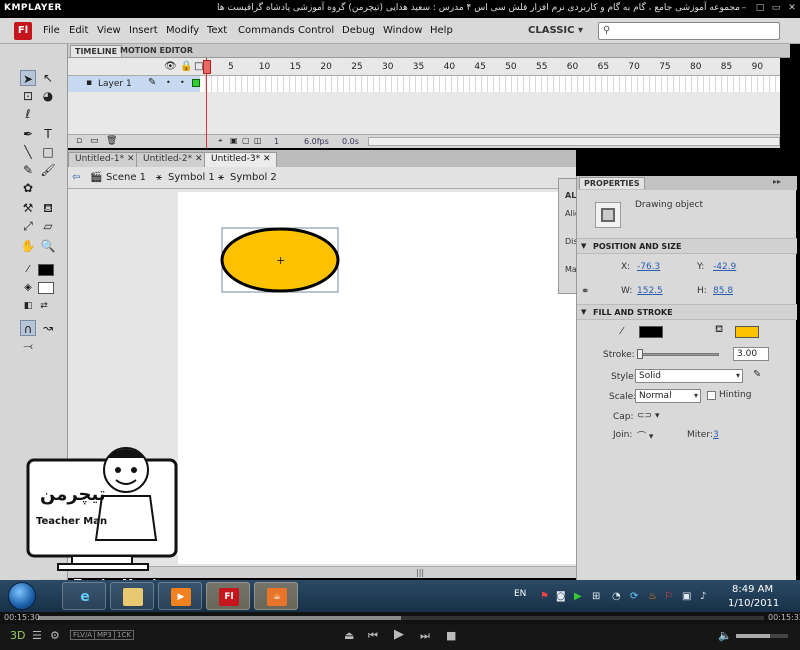 The width and height of the screenshot is (800, 650). Describe the element at coordinates (316, 30) in the screenshot. I see `menu-control: Control` at that location.